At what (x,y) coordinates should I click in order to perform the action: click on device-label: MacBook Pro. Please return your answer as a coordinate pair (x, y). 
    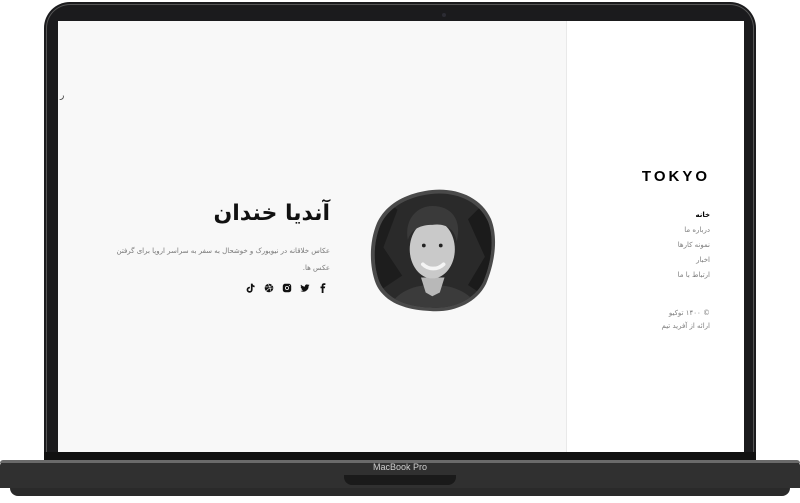
    Looking at the image, I should click on (400, 467).